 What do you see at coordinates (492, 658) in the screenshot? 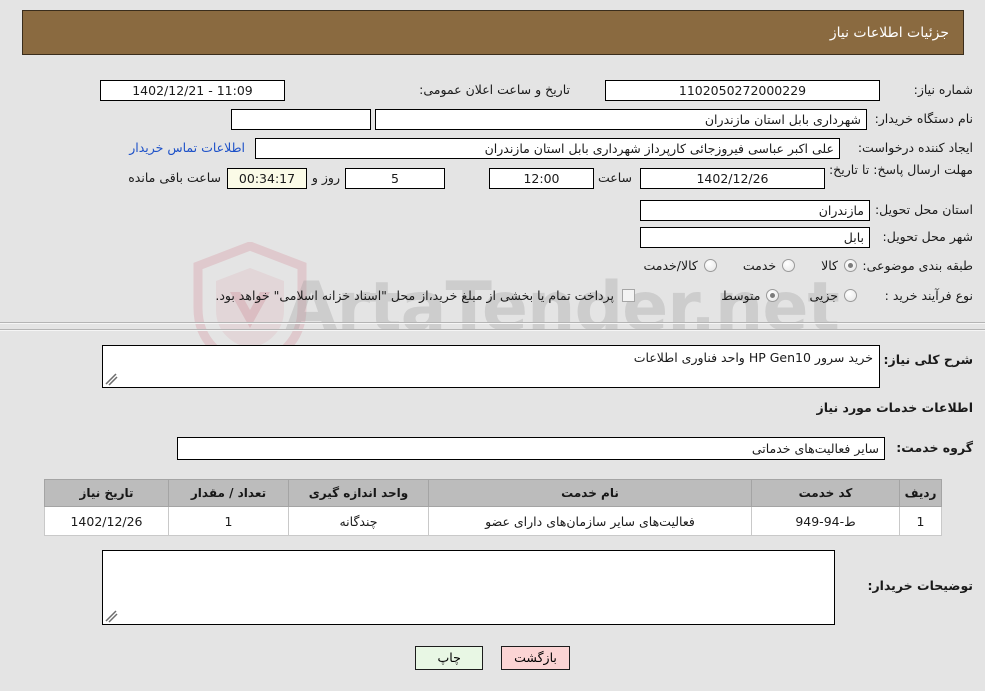
I see `action-button-bar: بازگشت چاپ` at bounding box center [492, 658].